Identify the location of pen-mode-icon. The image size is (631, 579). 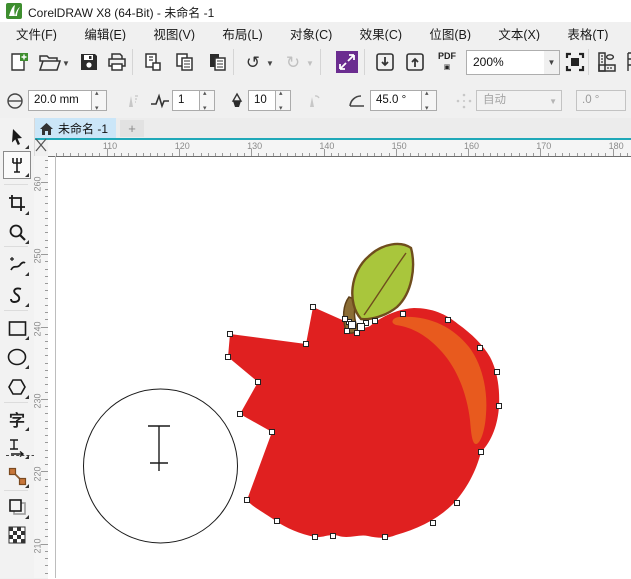
(464, 101).